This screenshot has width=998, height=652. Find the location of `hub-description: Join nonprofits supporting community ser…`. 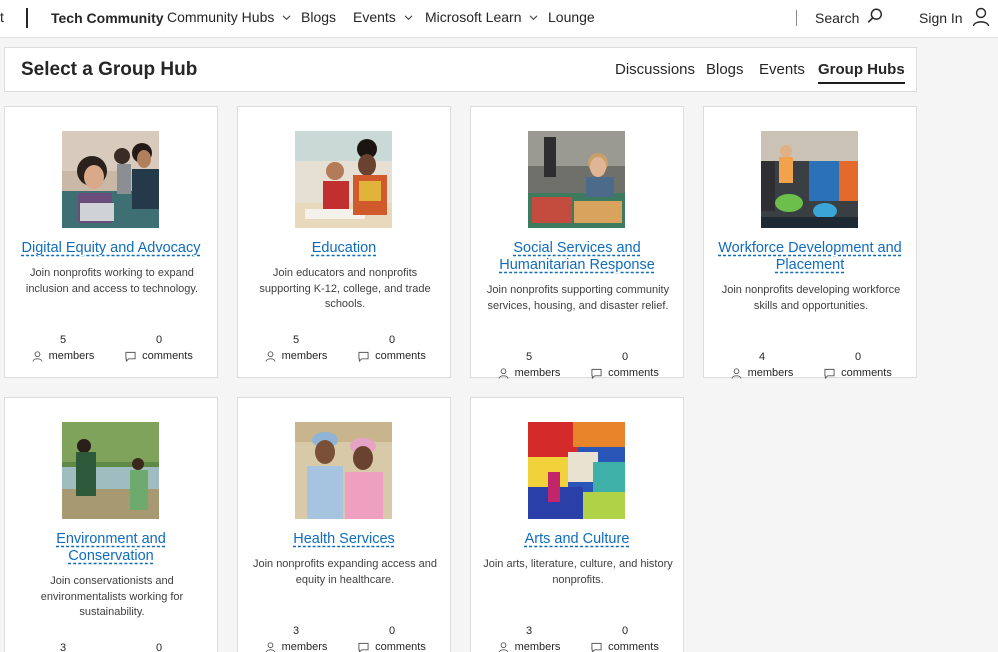

hub-description: Join nonprofits supporting community ser… is located at coordinates (578, 298).